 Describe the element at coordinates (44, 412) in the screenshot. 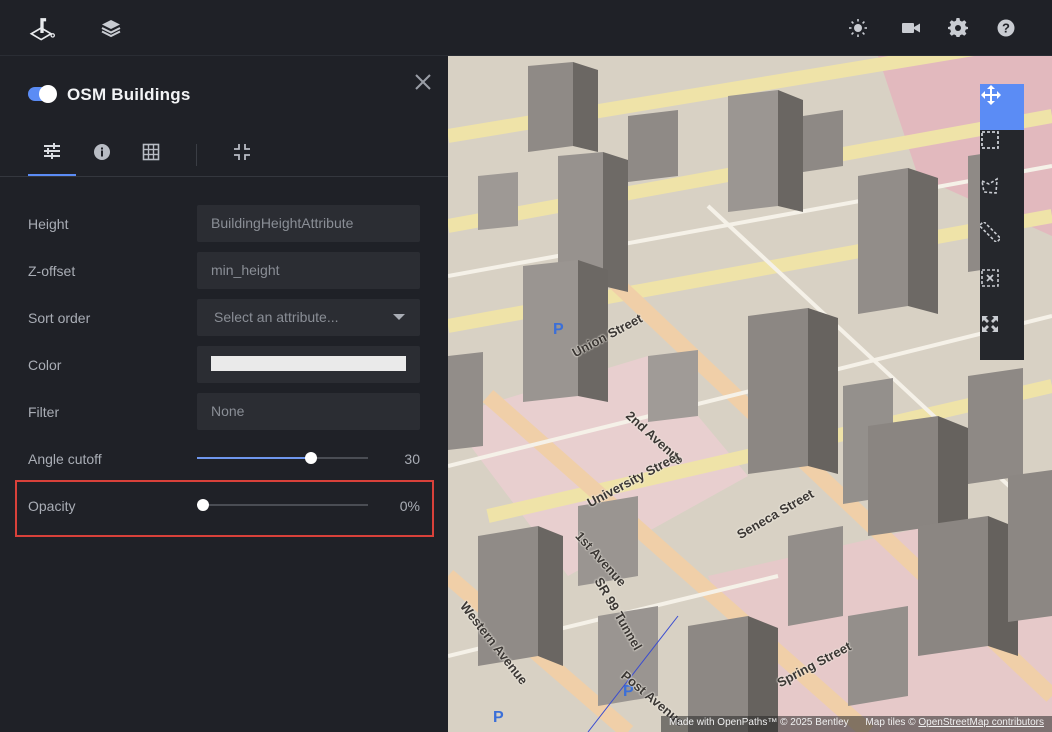

I see `filter-label: Filter` at that location.